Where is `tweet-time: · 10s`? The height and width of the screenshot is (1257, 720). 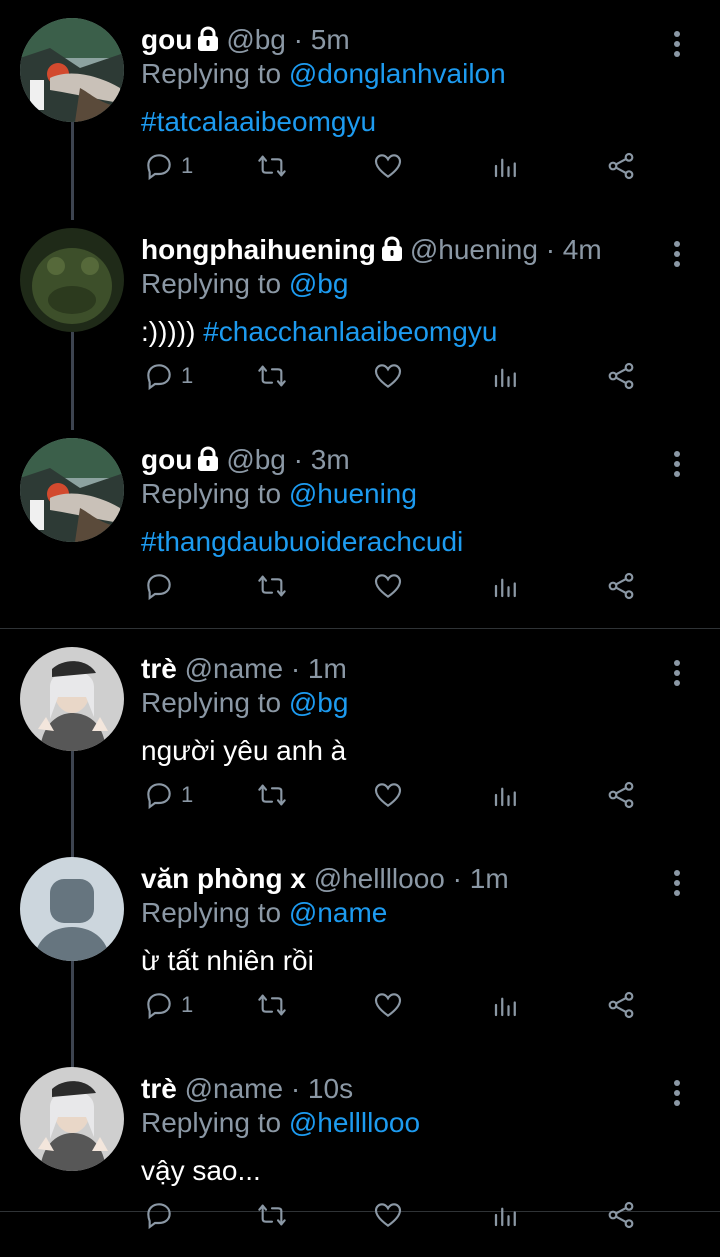
tweet-time: · 10s is located at coordinates (322, 1088).